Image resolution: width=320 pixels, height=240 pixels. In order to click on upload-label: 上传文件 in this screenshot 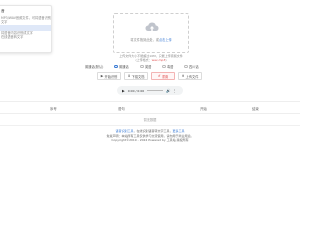, I will do `click(192, 76)`.